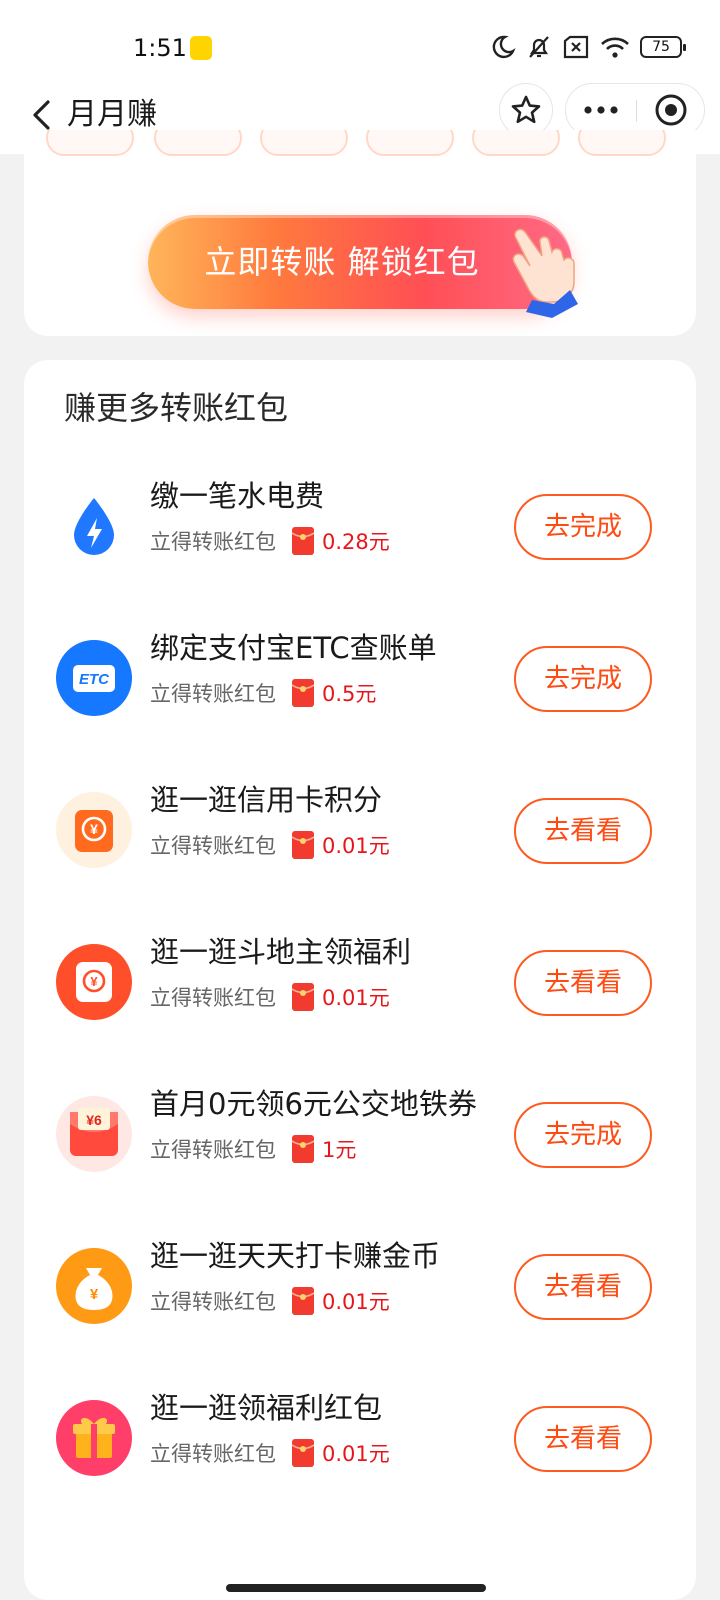 This screenshot has height=1600, width=720. I want to click on cta-label: 立即转账 解锁红包, so click(342, 262).